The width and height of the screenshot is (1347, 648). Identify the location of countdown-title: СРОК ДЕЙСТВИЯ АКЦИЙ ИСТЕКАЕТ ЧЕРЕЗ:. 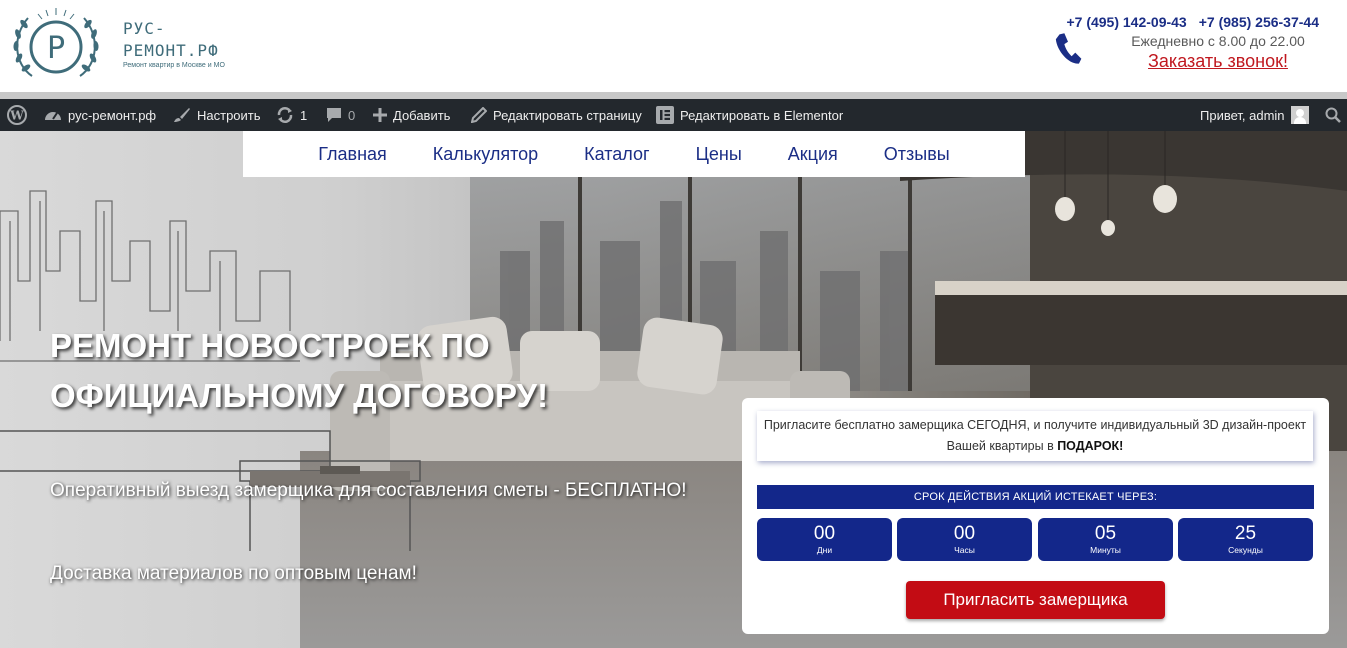
(1035, 497).